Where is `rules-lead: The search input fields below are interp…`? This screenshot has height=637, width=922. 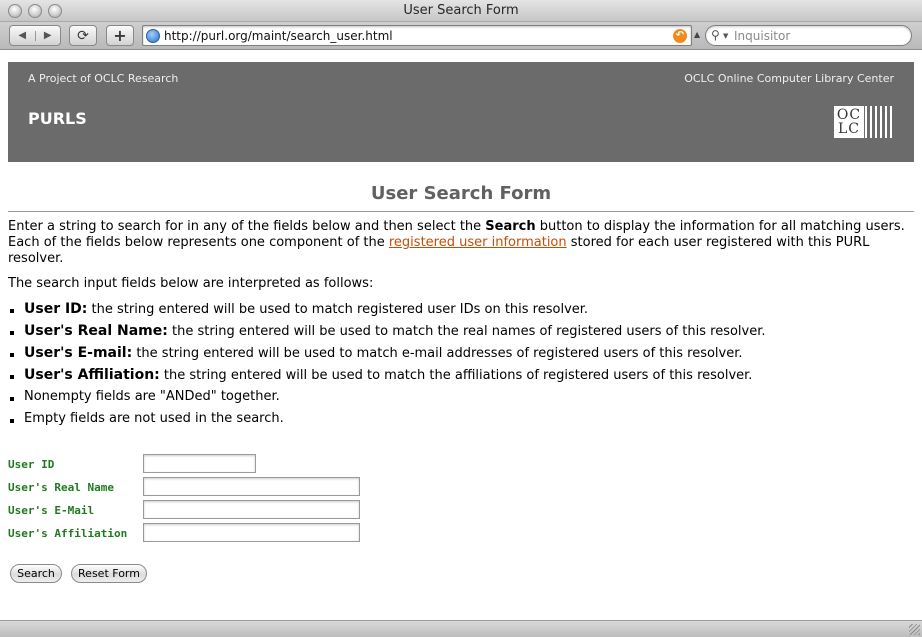 rules-lead: The search input fields below are interp… is located at coordinates (191, 283).